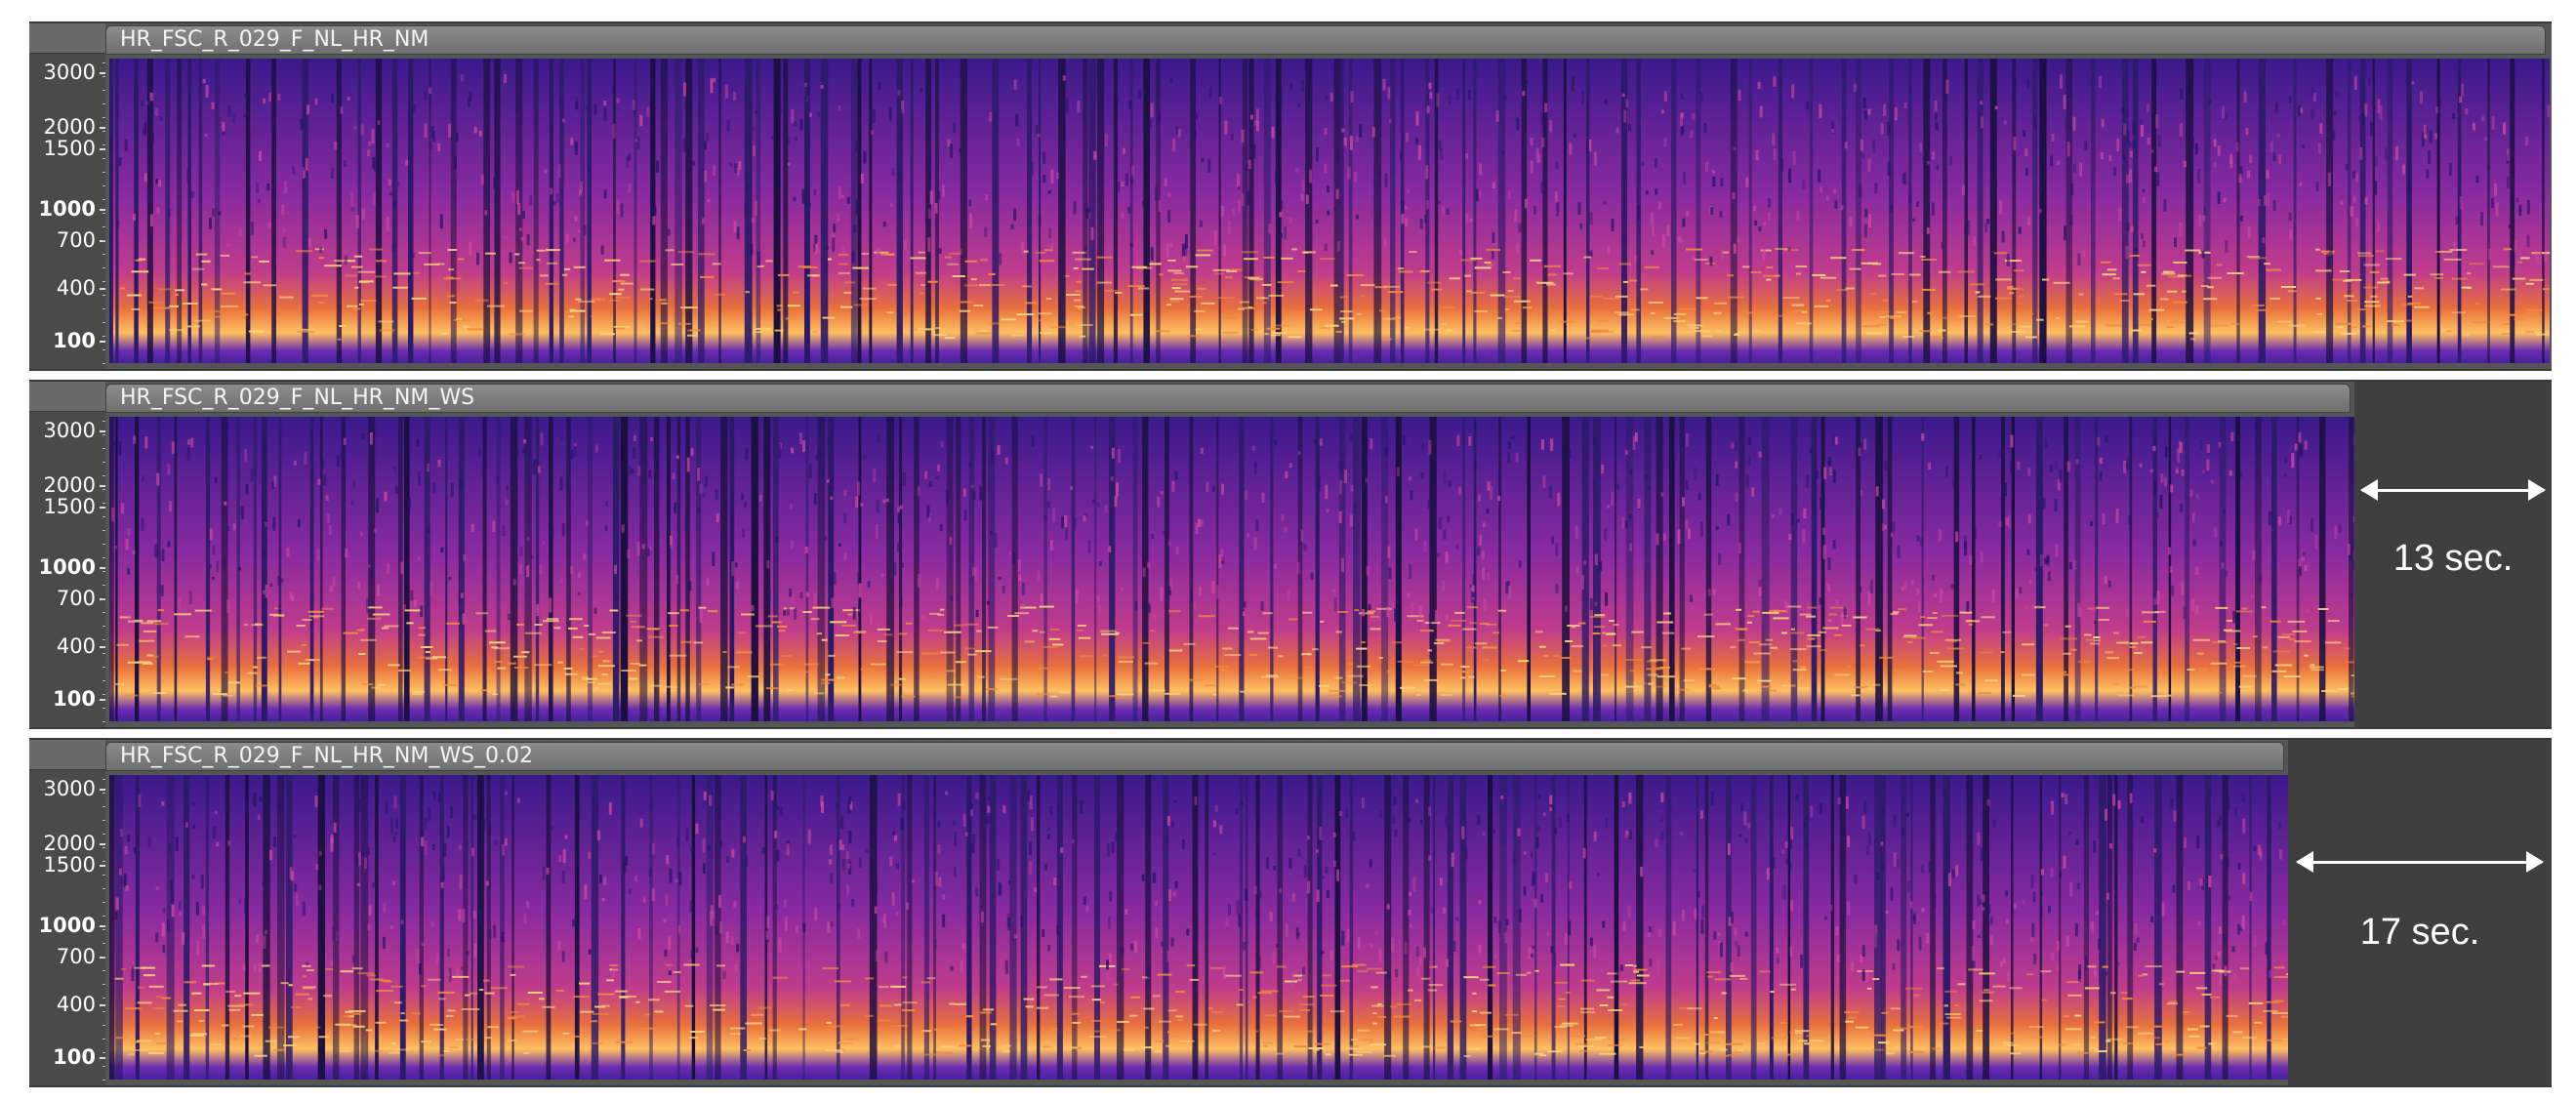 This screenshot has width=2576, height=1101. What do you see at coordinates (1325, 40) in the screenshot?
I see `track-title-bar: HR_FSC_R_029_F_NL_HR_NM` at bounding box center [1325, 40].